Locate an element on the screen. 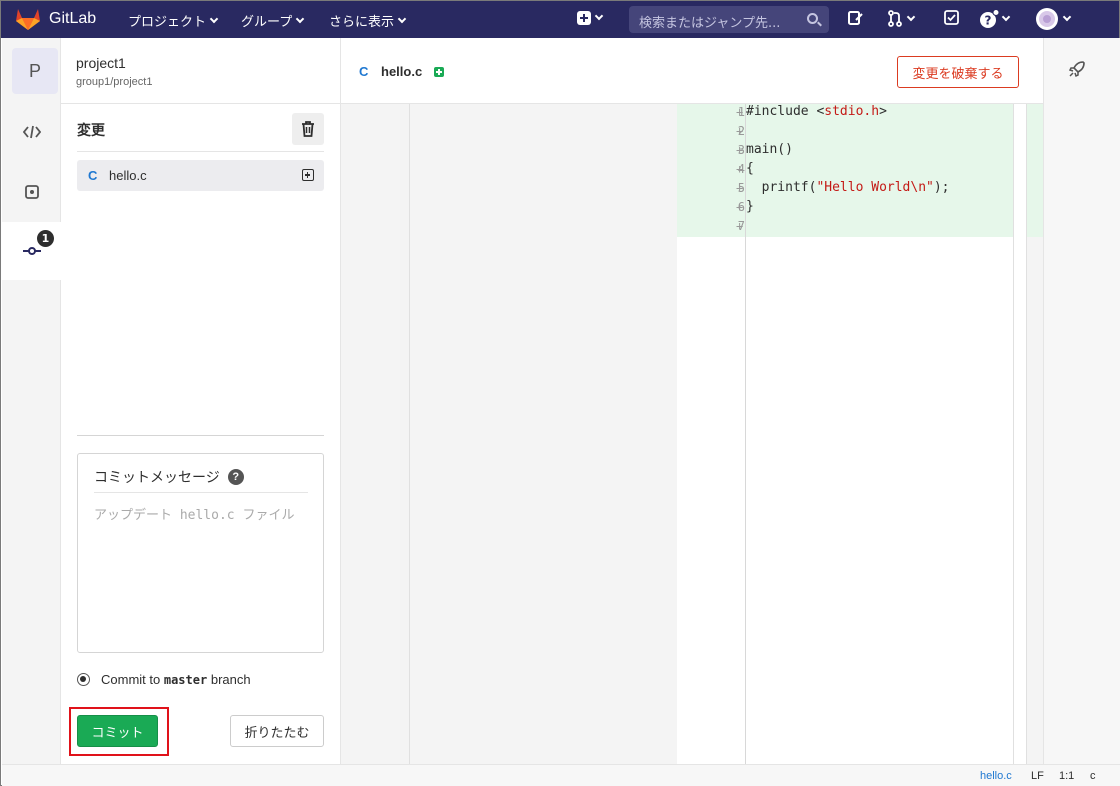  commit-message-header: コミットメッセージ ? is located at coordinates (169, 477).